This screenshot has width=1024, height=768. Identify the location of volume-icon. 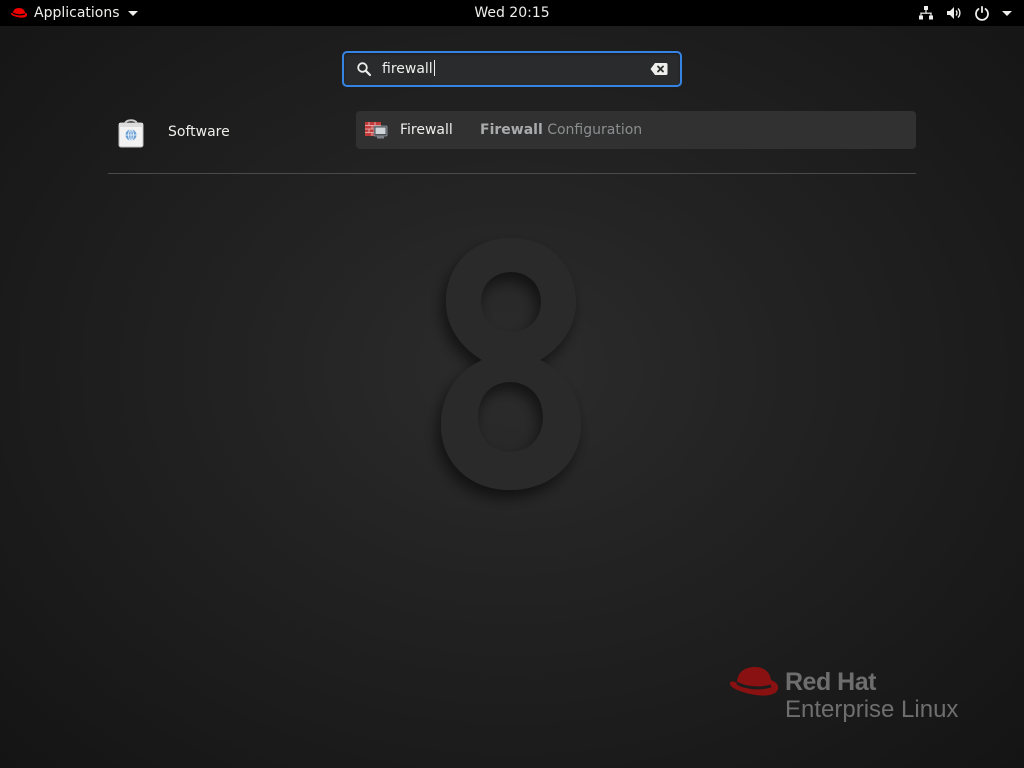
(954, 13).